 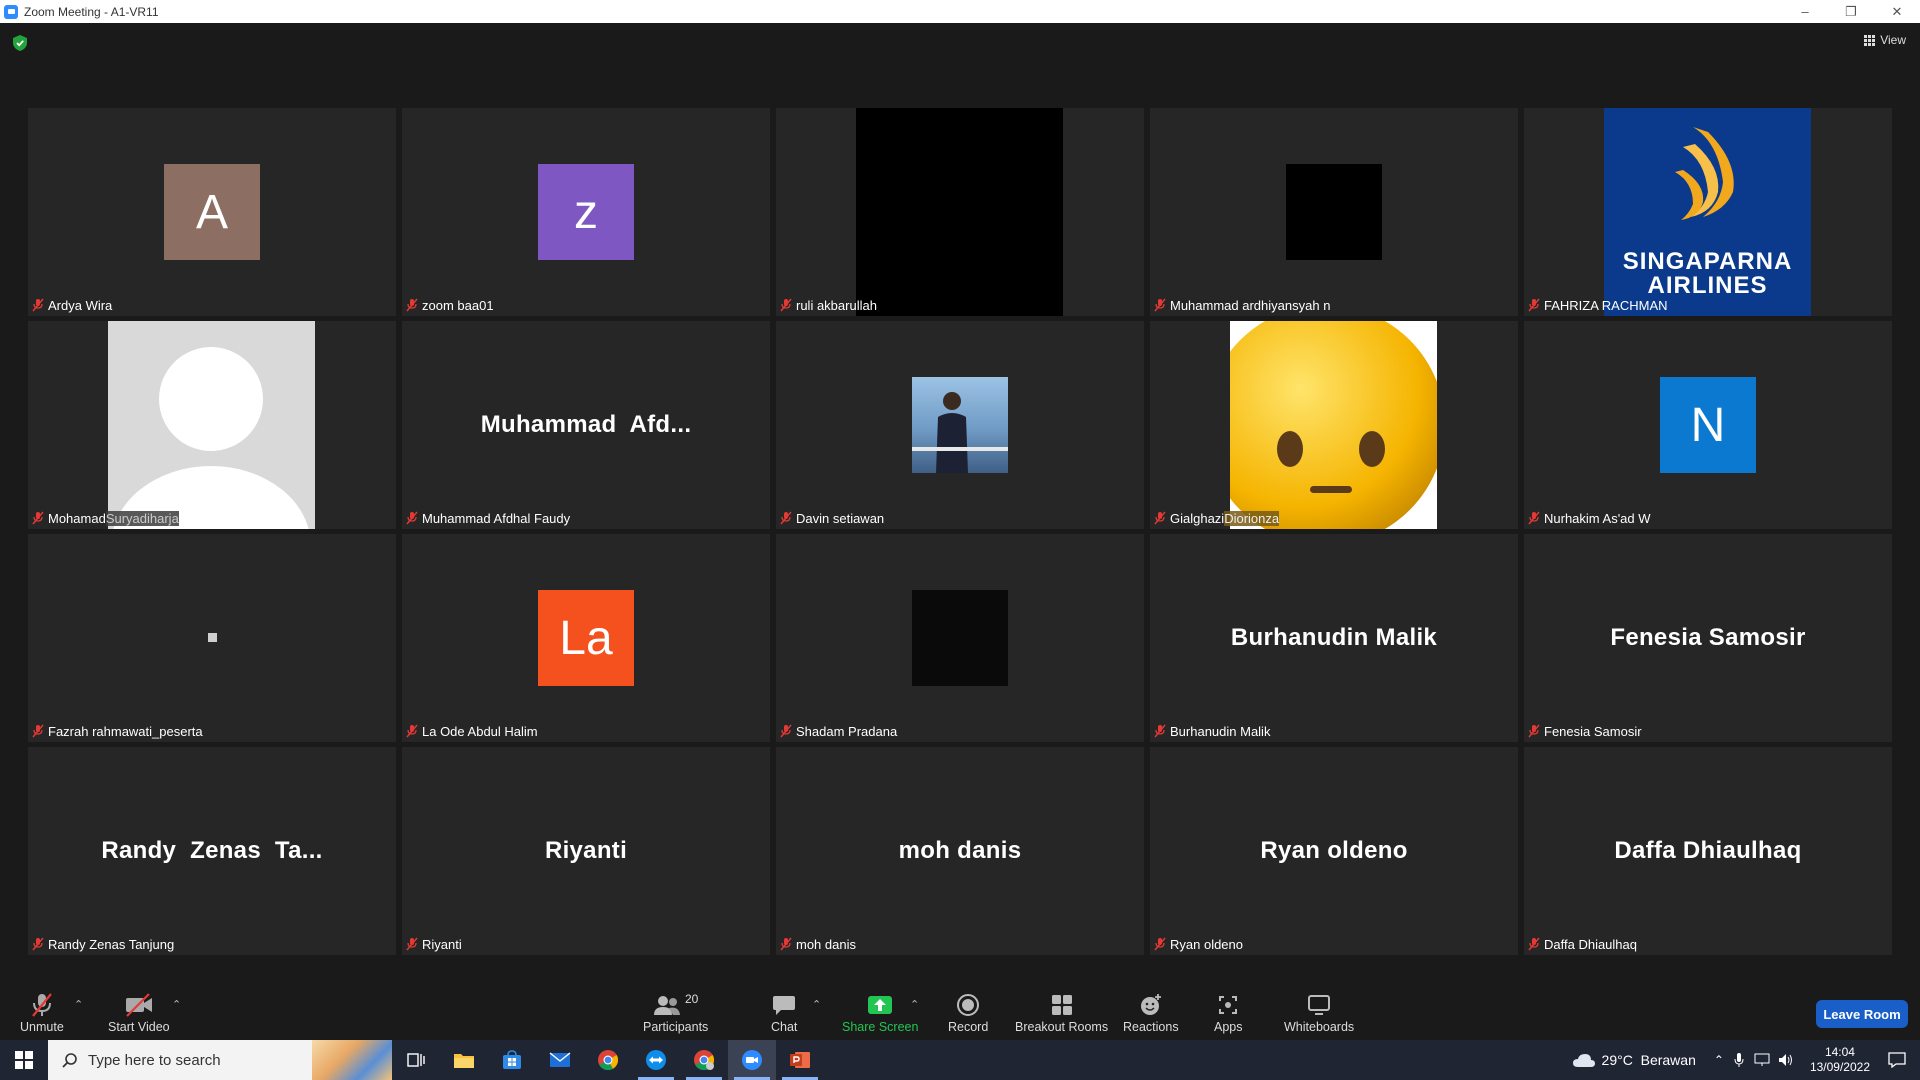 I want to click on avatar: z, so click(x=586, y=212).